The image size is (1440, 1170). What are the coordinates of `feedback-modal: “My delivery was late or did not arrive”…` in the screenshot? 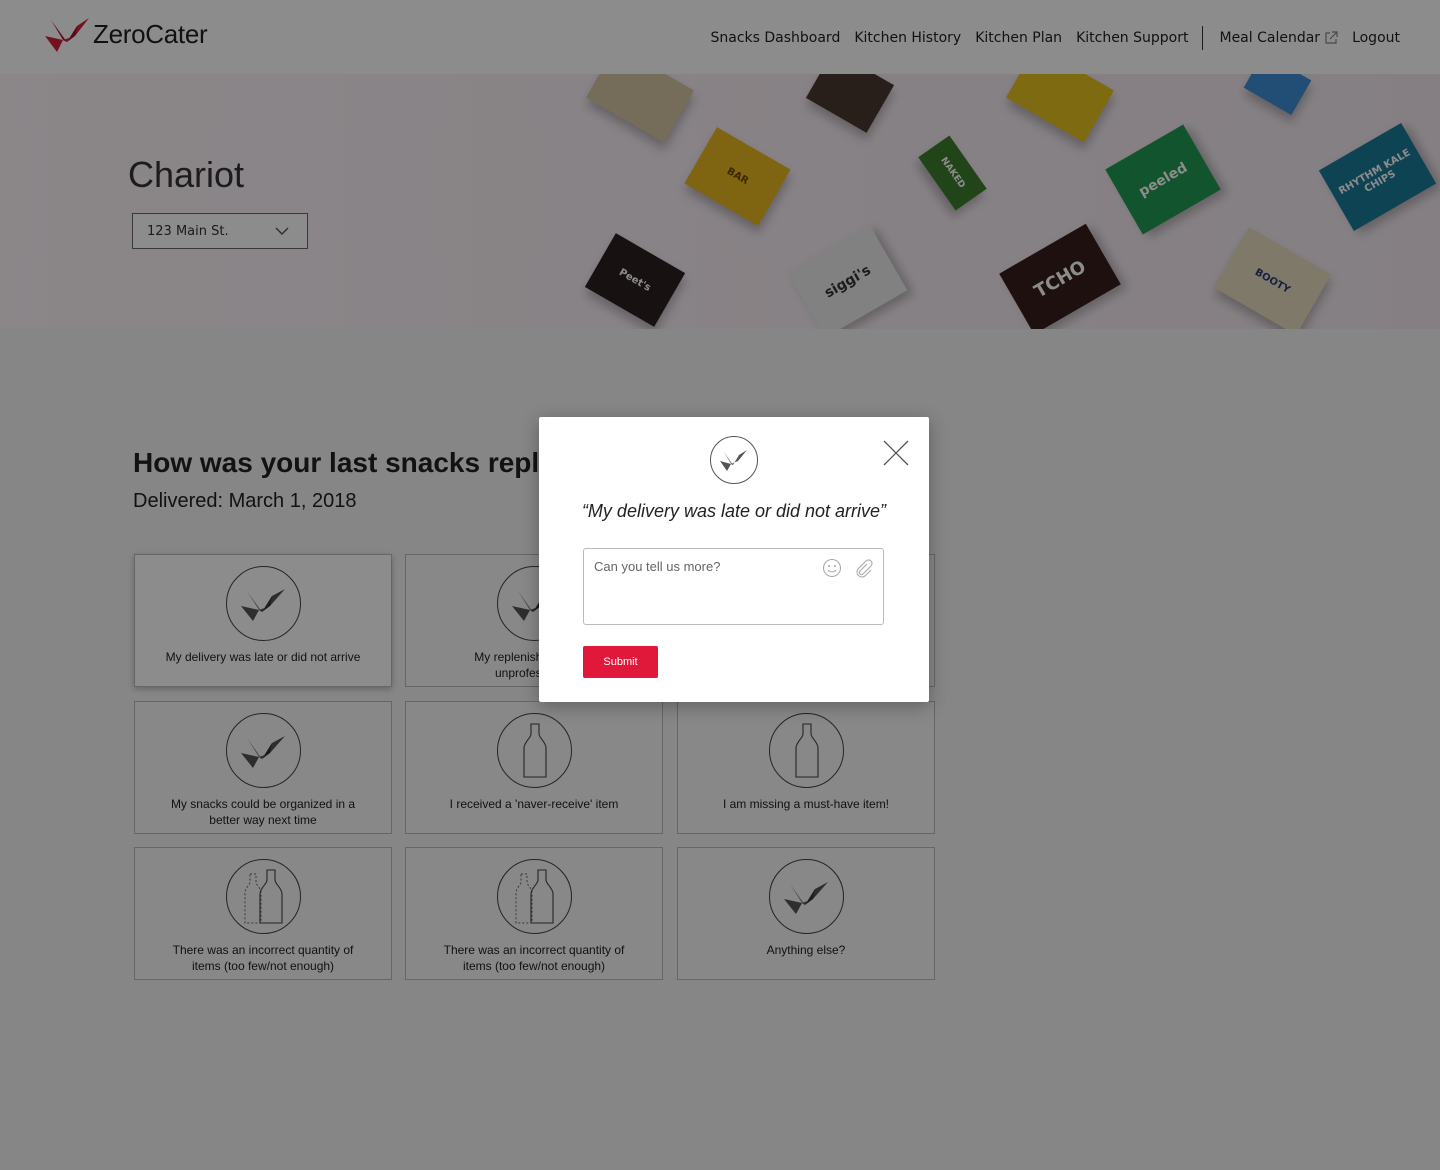 It's located at (734, 559).